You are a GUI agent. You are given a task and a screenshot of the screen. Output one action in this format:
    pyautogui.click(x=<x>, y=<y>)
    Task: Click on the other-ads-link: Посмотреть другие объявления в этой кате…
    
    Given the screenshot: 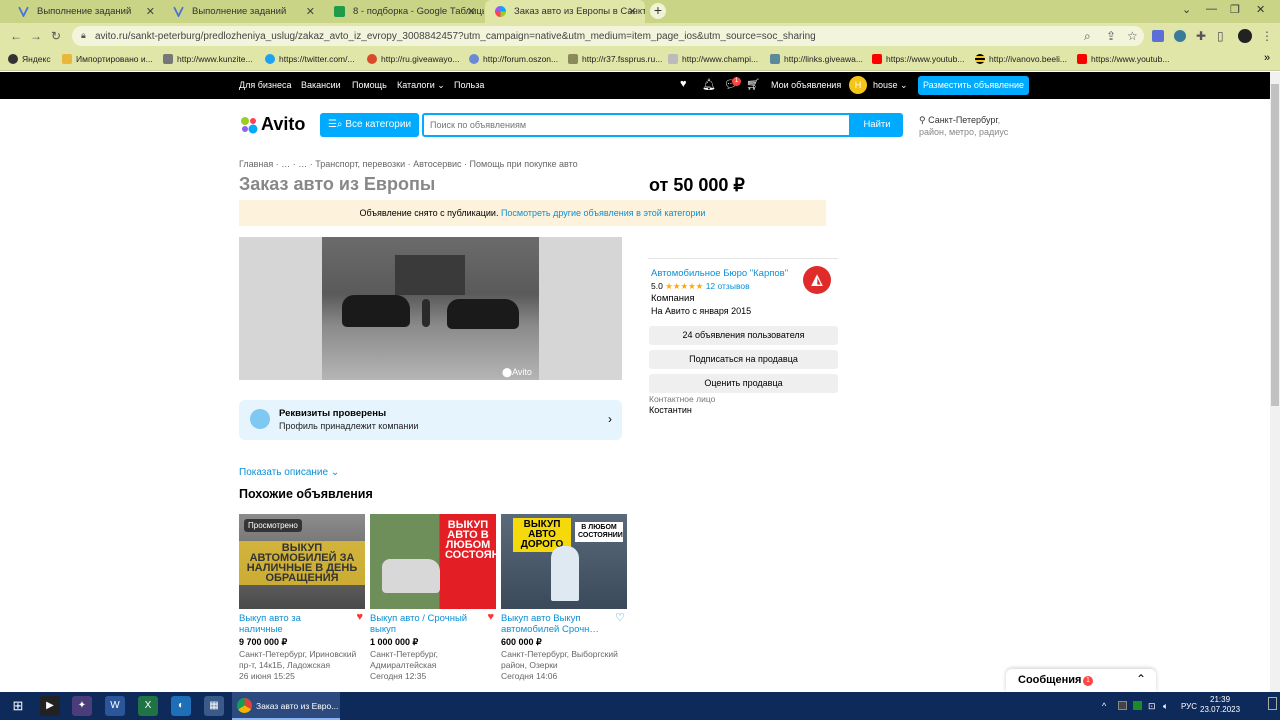 What is the action you would take?
    pyautogui.click(x=603, y=213)
    